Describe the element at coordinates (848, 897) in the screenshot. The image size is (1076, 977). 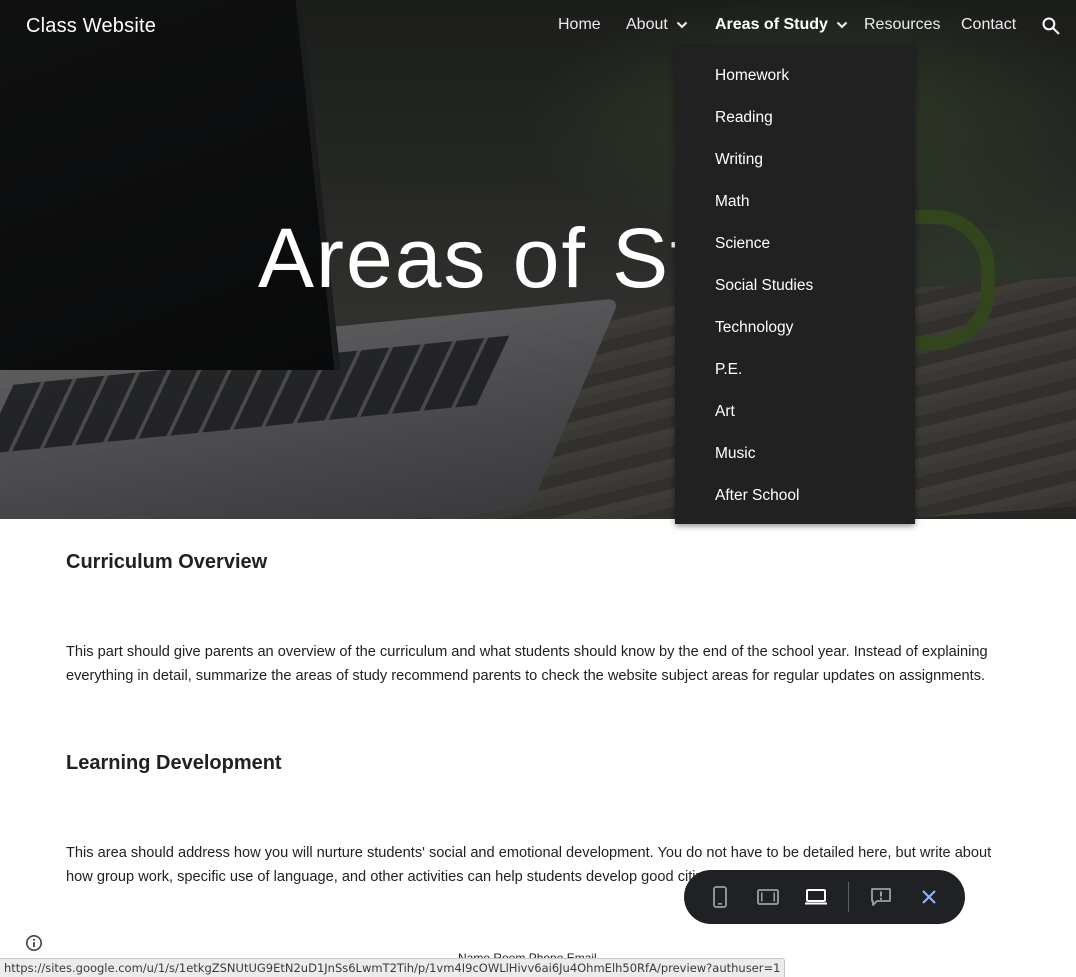
I see `toolbar-divider` at that location.